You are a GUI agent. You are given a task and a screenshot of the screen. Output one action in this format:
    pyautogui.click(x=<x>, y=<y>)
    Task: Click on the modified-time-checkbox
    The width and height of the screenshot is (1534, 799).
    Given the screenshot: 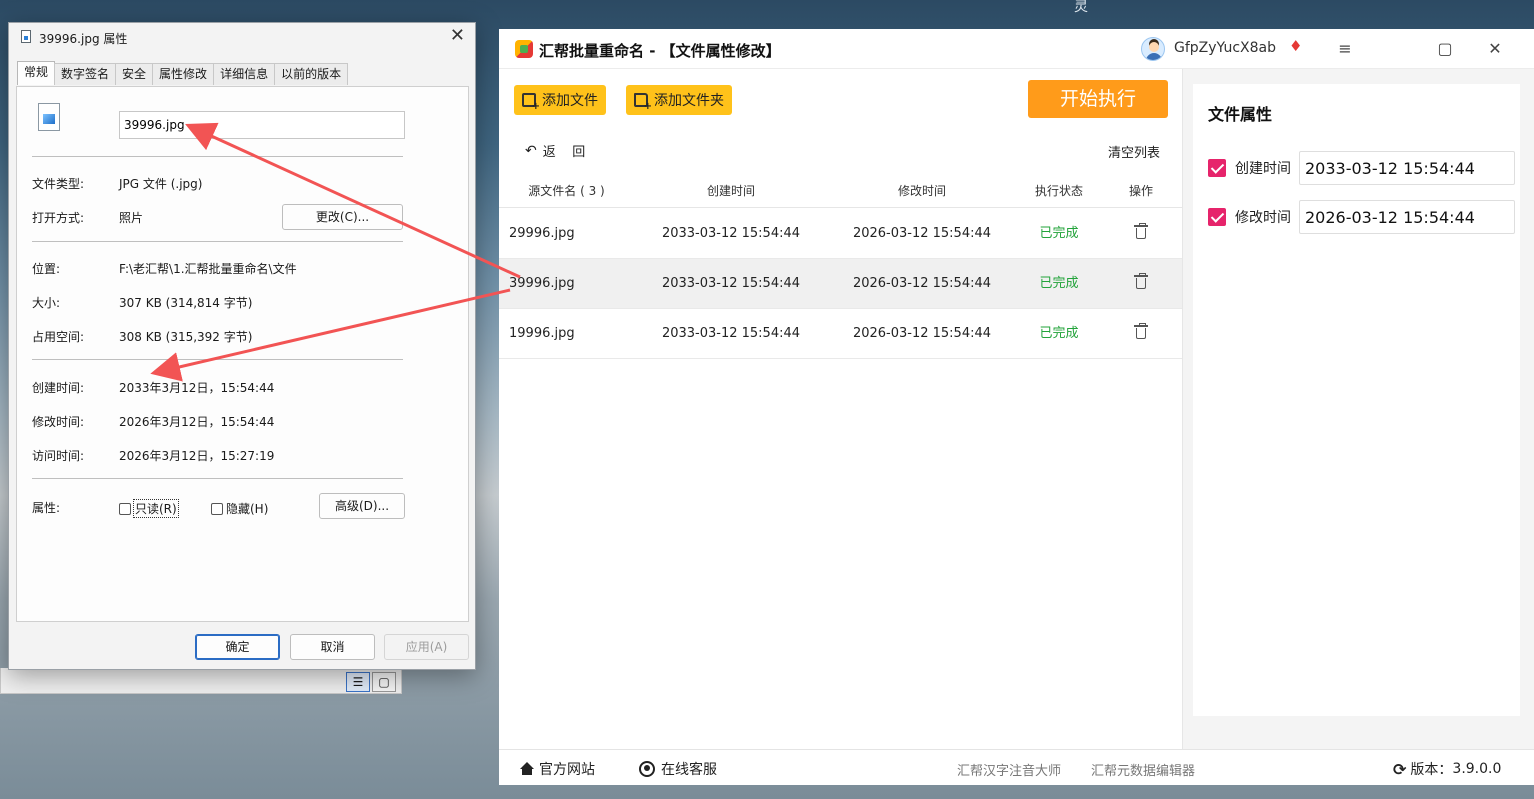 What is the action you would take?
    pyautogui.click(x=1217, y=217)
    